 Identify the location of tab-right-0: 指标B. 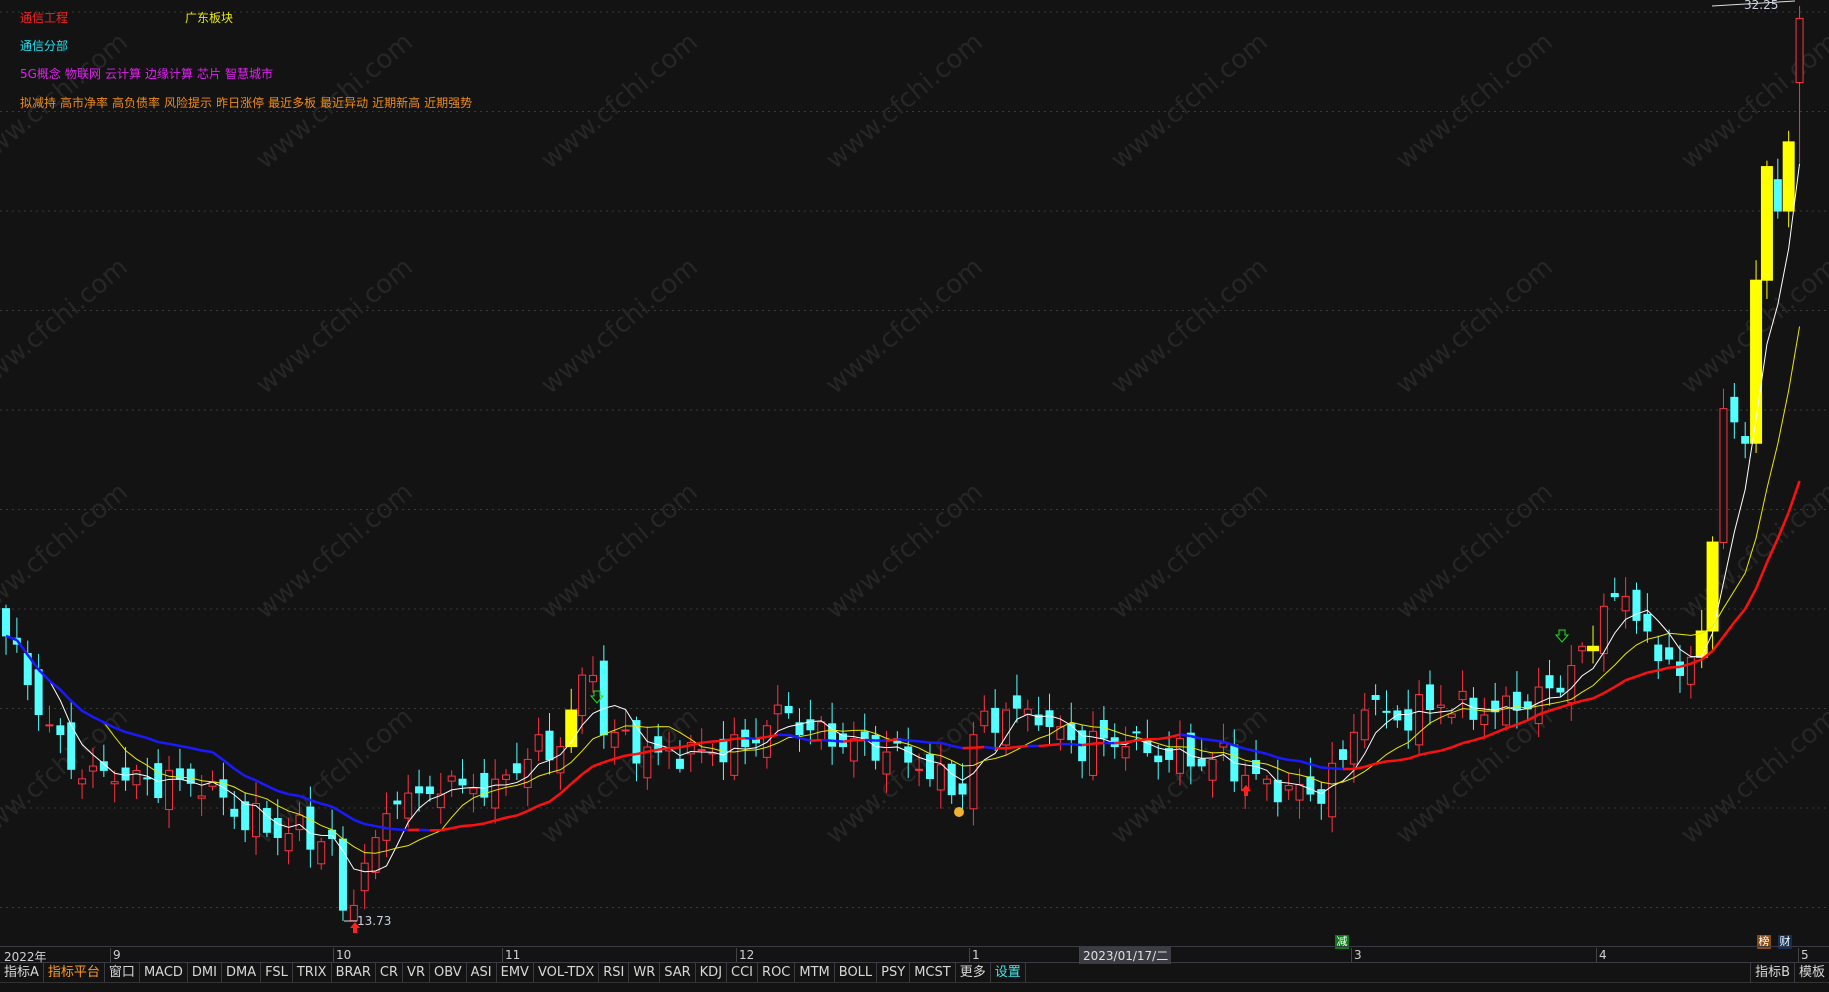
(1772, 973).